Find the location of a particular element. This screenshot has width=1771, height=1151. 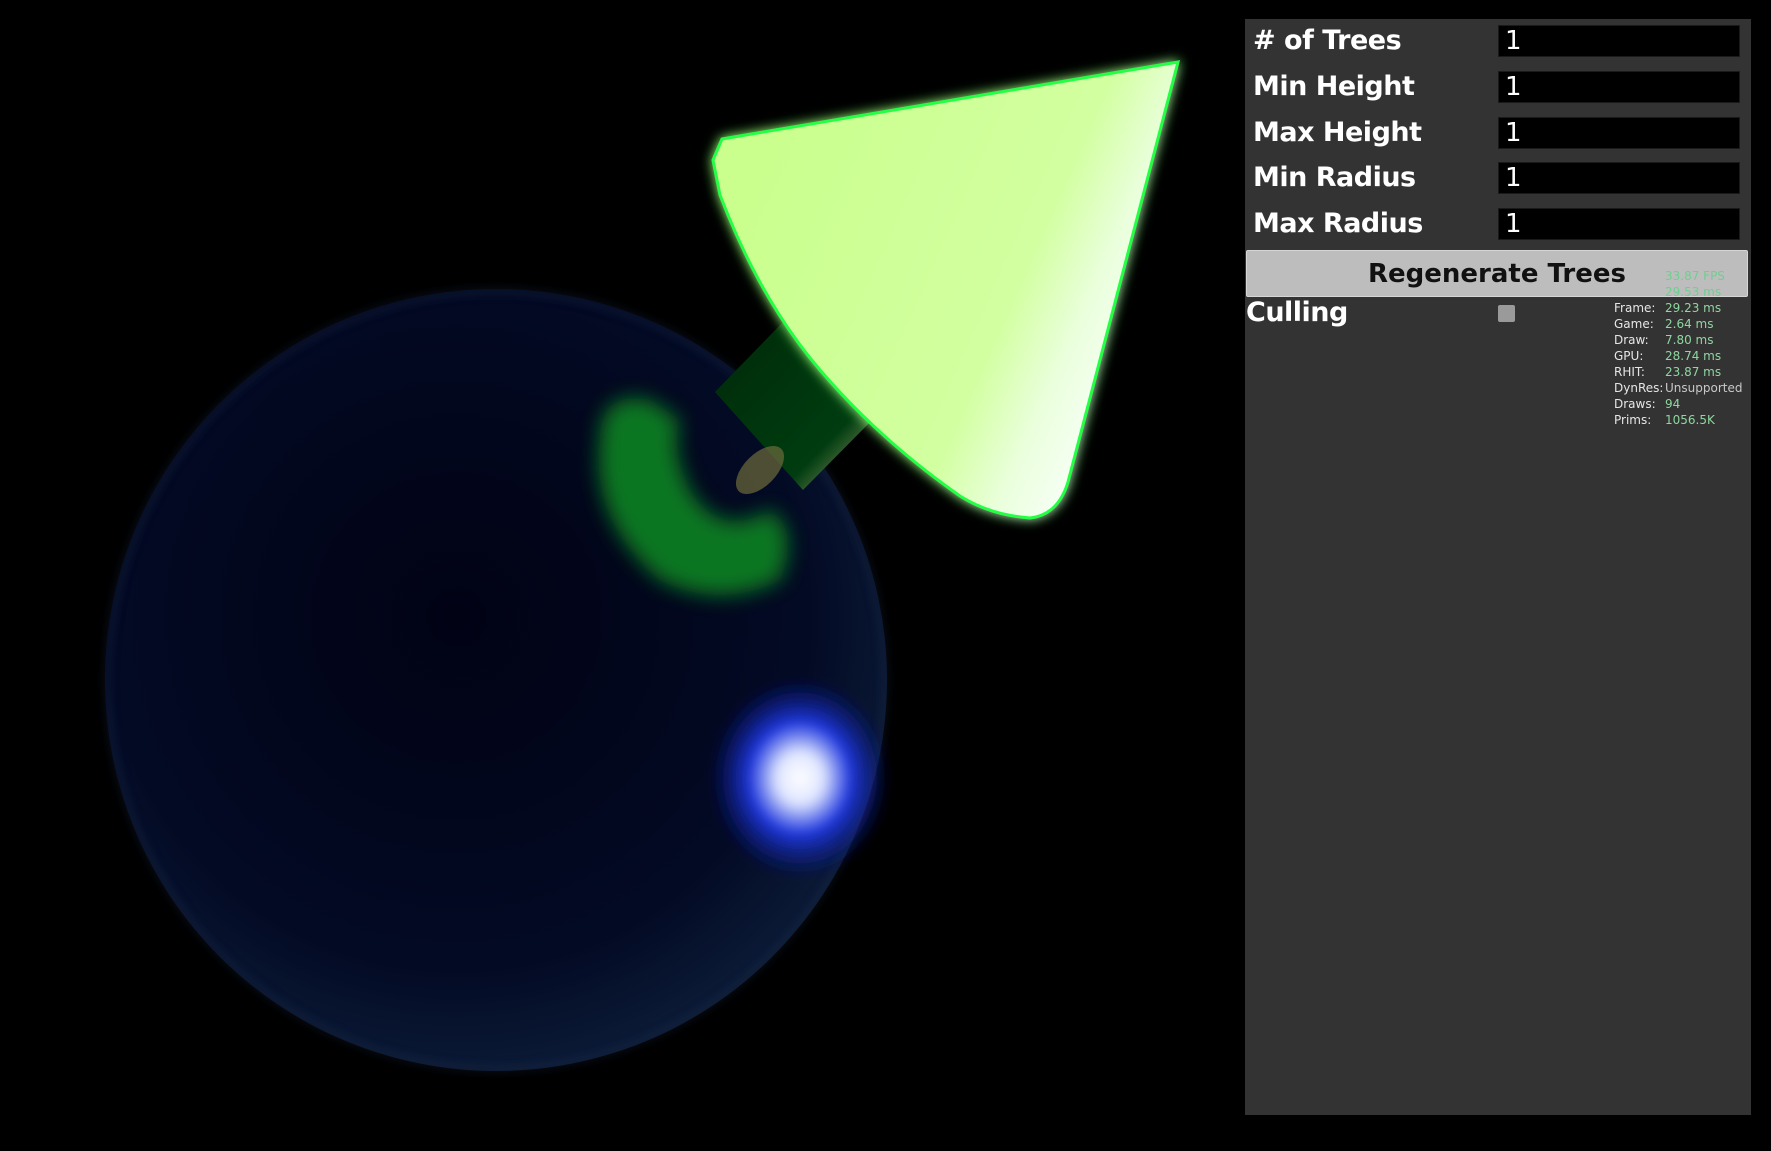

min-height-label: Min Height is located at coordinates (1334, 86).